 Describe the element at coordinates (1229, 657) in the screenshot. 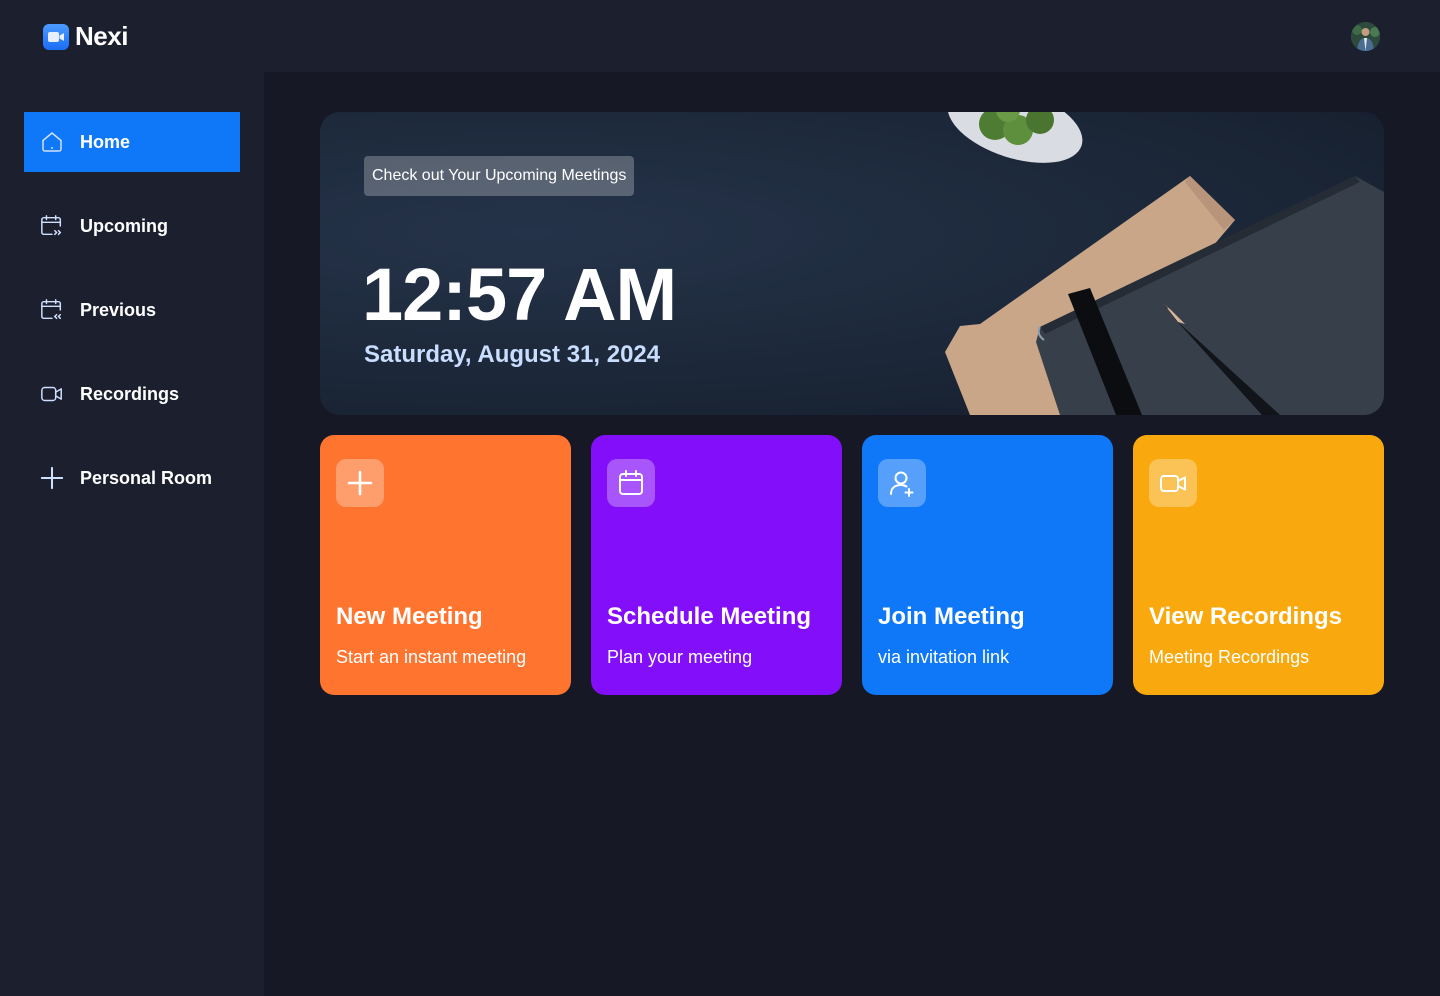

I see `card-subtitle: Meeting Recordings` at that location.